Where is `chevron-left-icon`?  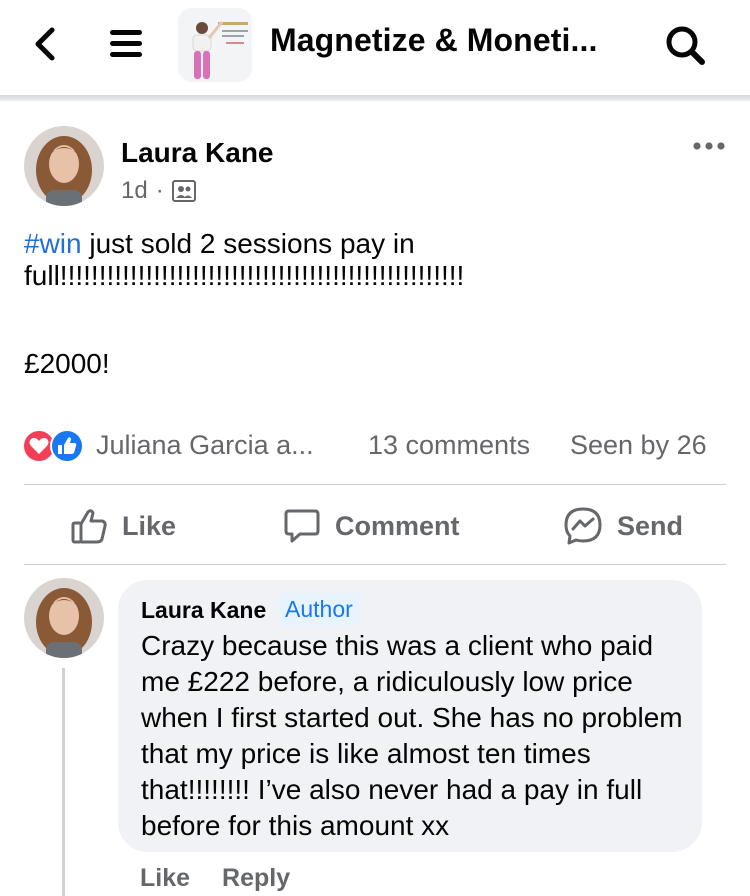
chevron-left-icon is located at coordinates (45, 44).